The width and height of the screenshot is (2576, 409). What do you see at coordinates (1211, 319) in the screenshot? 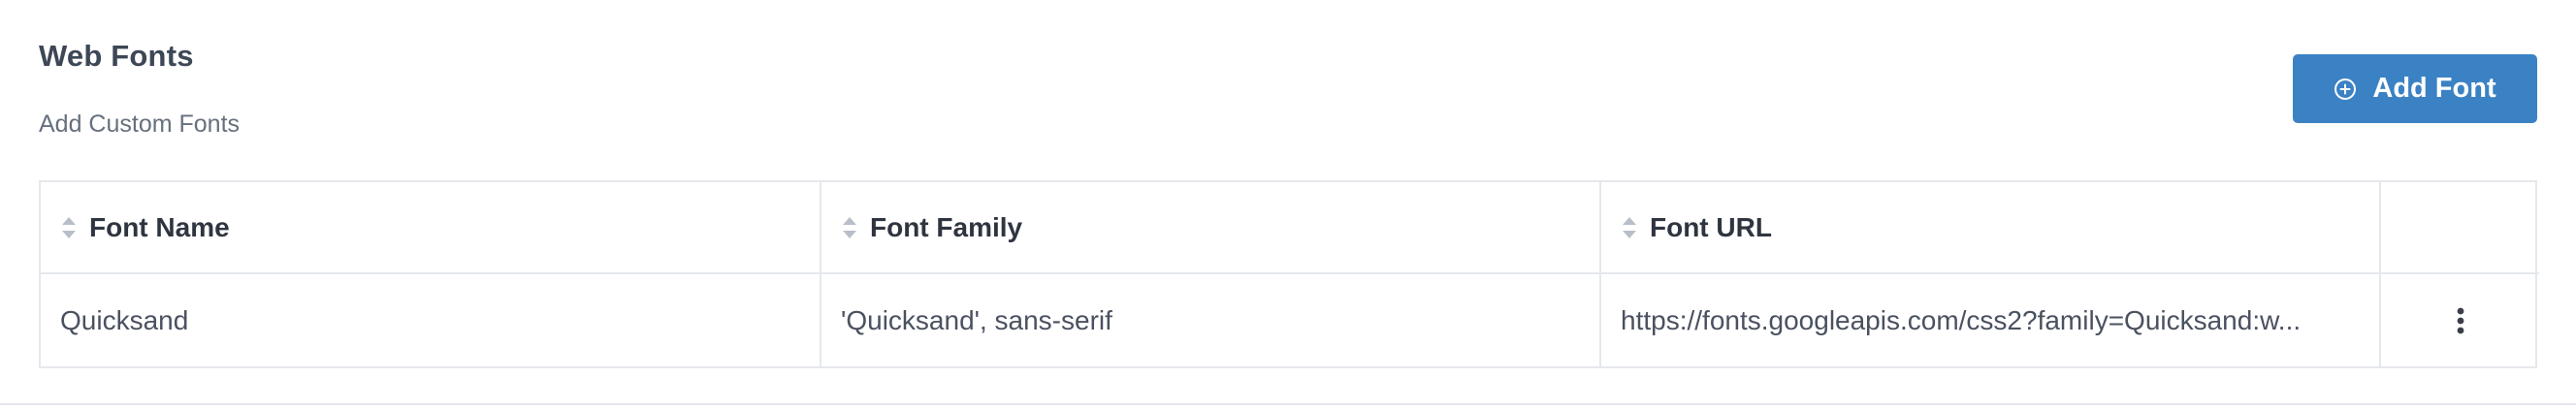
I see `font-family-cell: 'Quicksand', sans-serif` at bounding box center [1211, 319].